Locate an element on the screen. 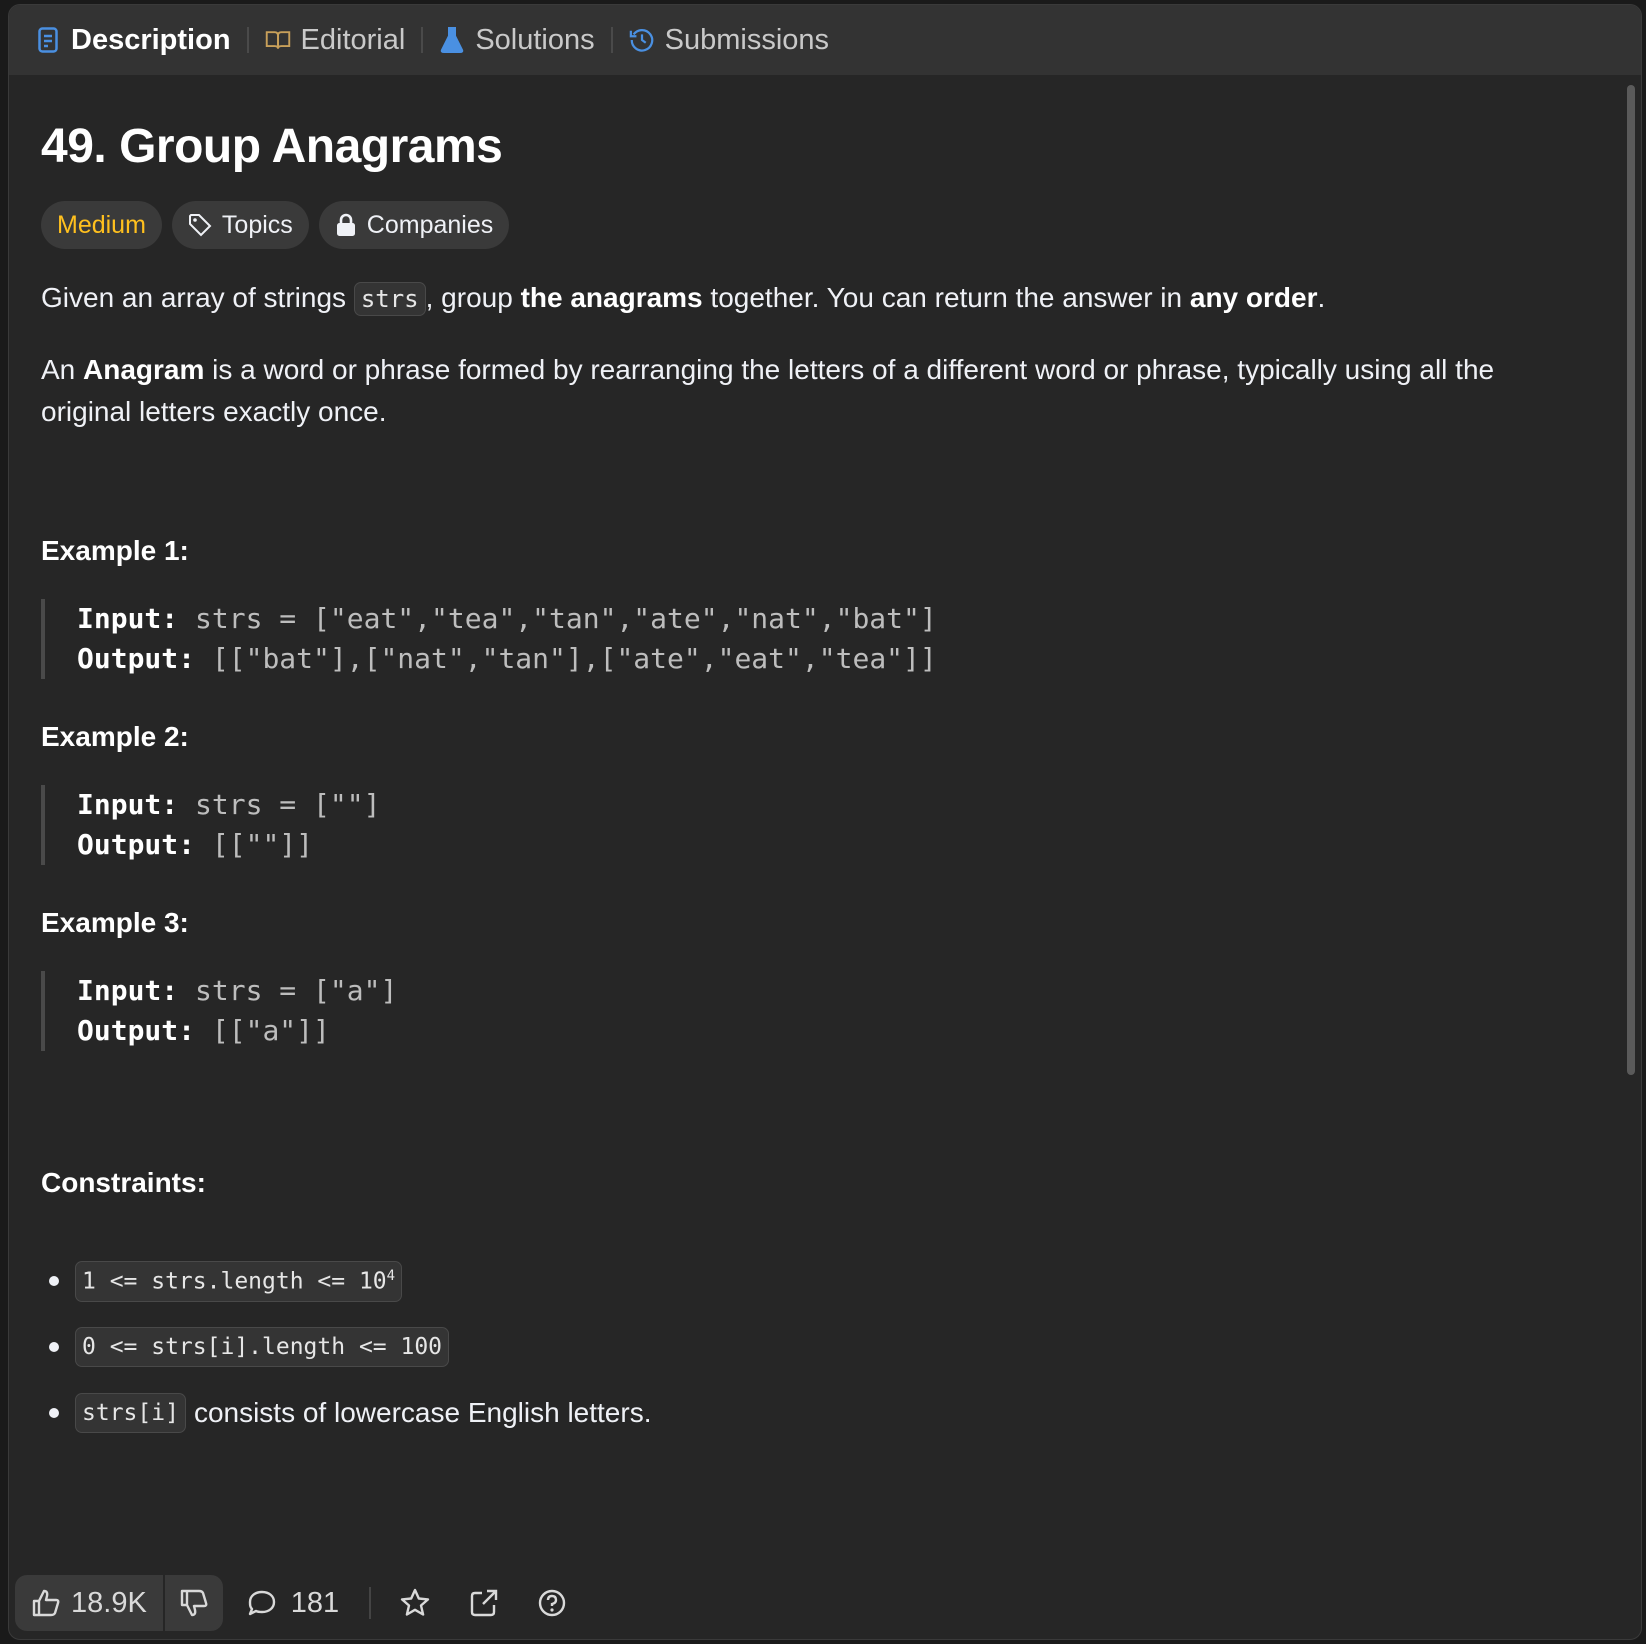  share-button is located at coordinates (484, 1603).